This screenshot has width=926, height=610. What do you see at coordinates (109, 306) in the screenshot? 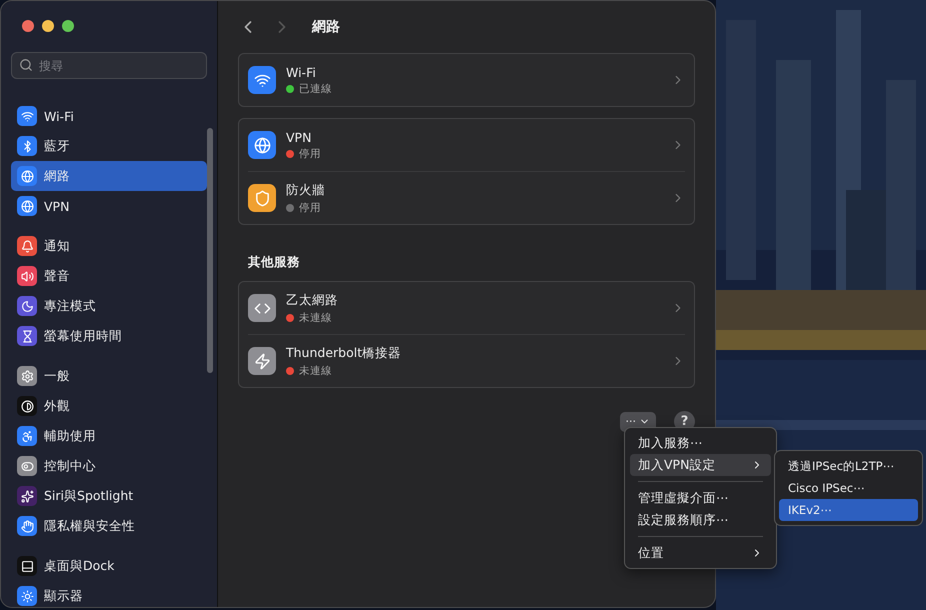
I see `sidebar-item: 專注模式` at bounding box center [109, 306].